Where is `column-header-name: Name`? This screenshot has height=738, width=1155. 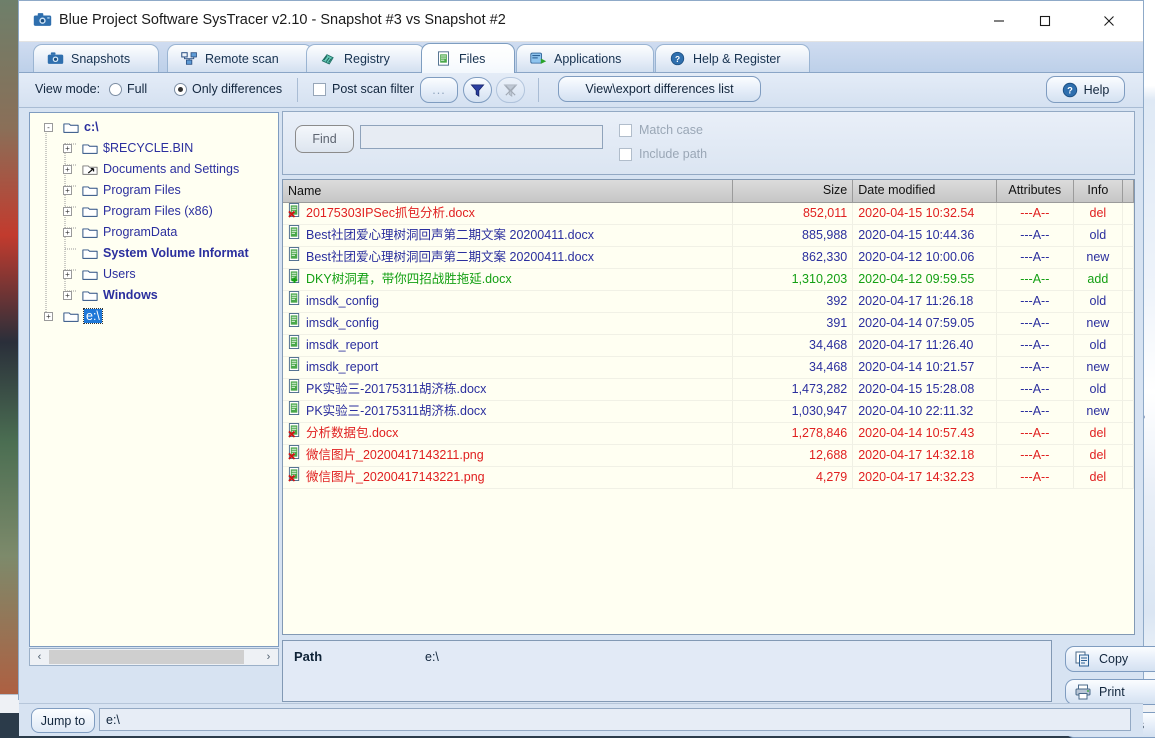 column-header-name: Name is located at coordinates (508, 191).